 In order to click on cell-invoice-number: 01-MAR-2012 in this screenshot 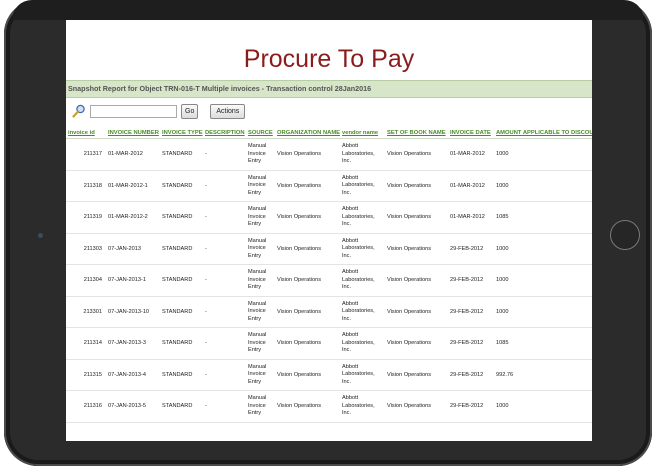, I will do `click(133, 154)`.